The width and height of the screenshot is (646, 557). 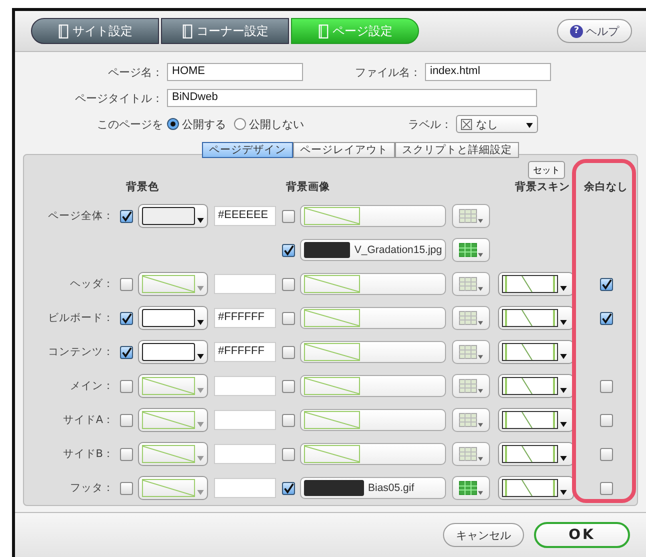 What do you see at coordinates (245, 216) in the screenshot?
I see `hex-field: #EEEEEE` at bounding box center [245, 216].